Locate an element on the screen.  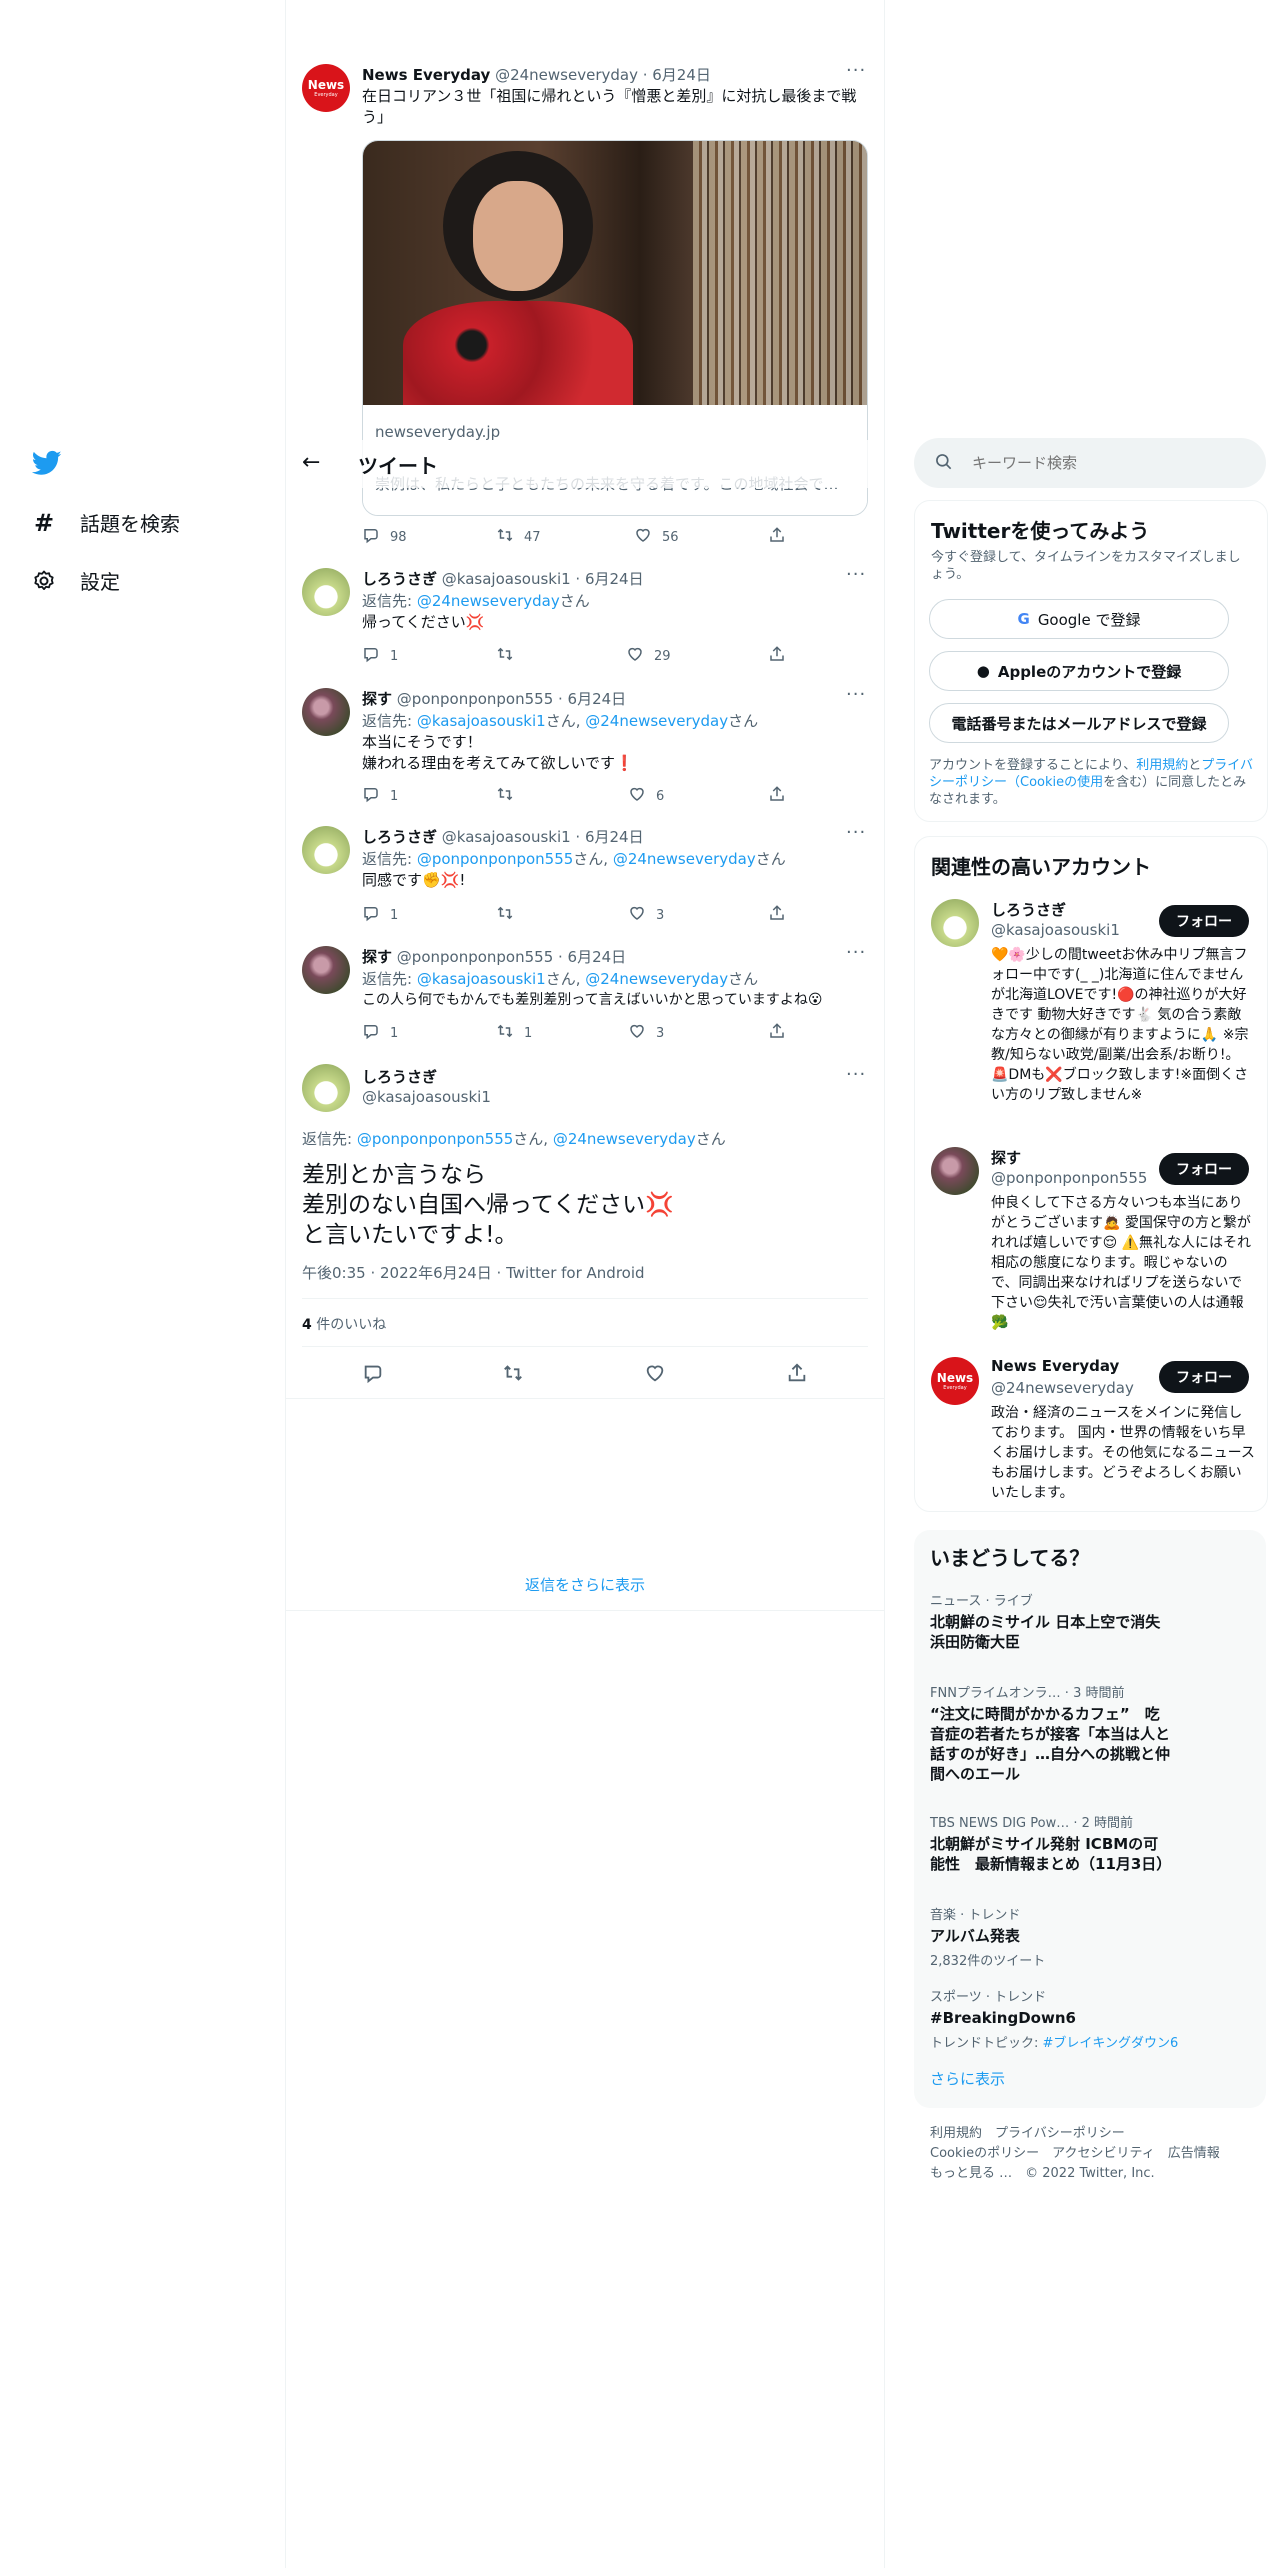
account-name: News Everyday is located at coordinates (1055, 1366).